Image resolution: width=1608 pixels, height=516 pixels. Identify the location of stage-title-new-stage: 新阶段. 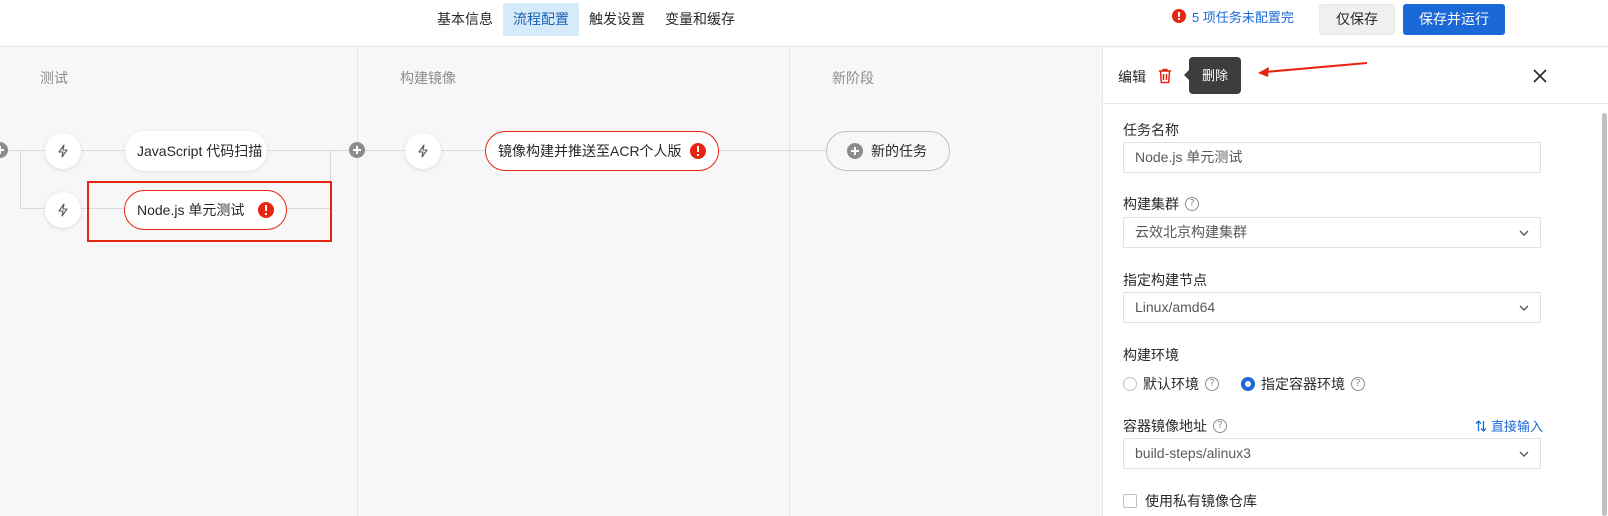
(853, 78).